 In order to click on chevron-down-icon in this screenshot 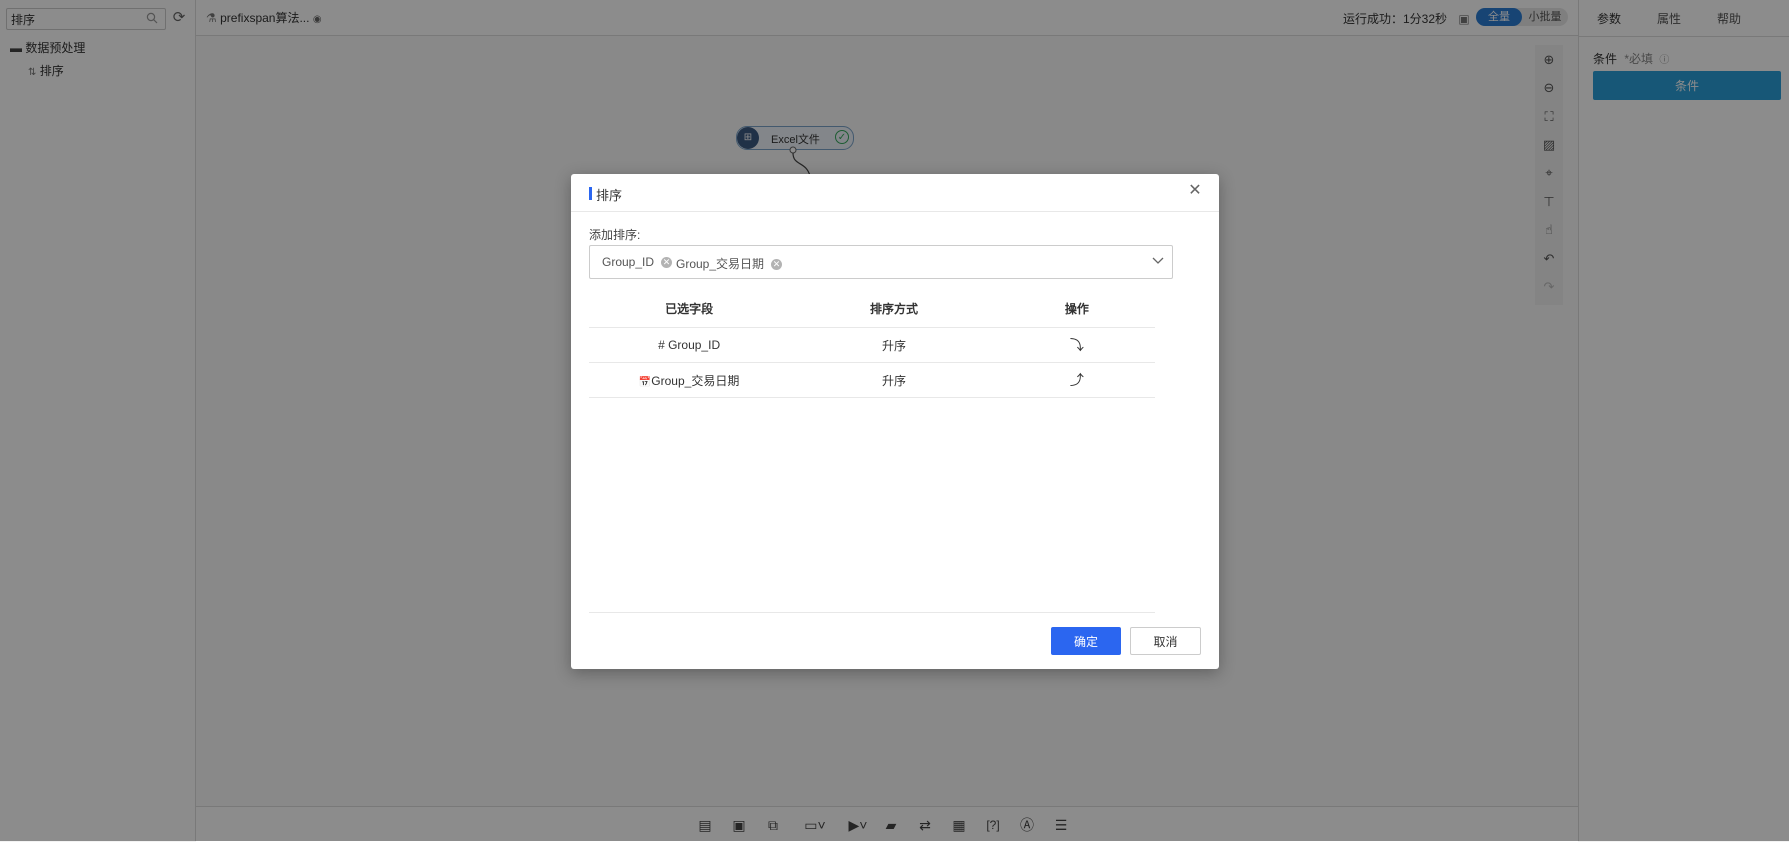, I will do `click(1158, 261)`.